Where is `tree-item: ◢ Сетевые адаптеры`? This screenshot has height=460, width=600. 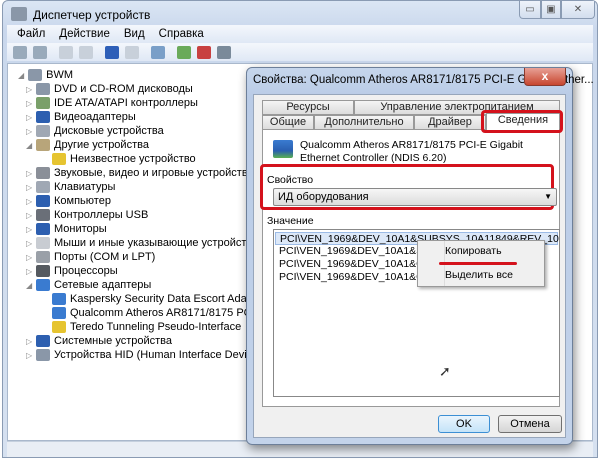 tree-item: ◢ Сетевые адаптеры is located at coordinates (89, 285).